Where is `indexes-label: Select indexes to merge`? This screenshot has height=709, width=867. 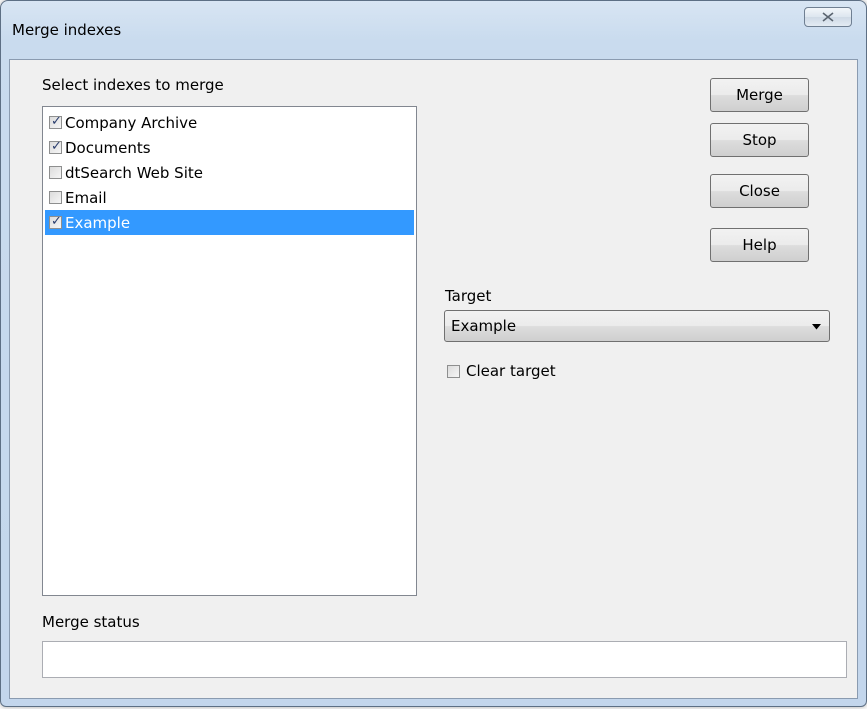
indexes-label: Select indexes to merge is located at coordinates (133, 85).